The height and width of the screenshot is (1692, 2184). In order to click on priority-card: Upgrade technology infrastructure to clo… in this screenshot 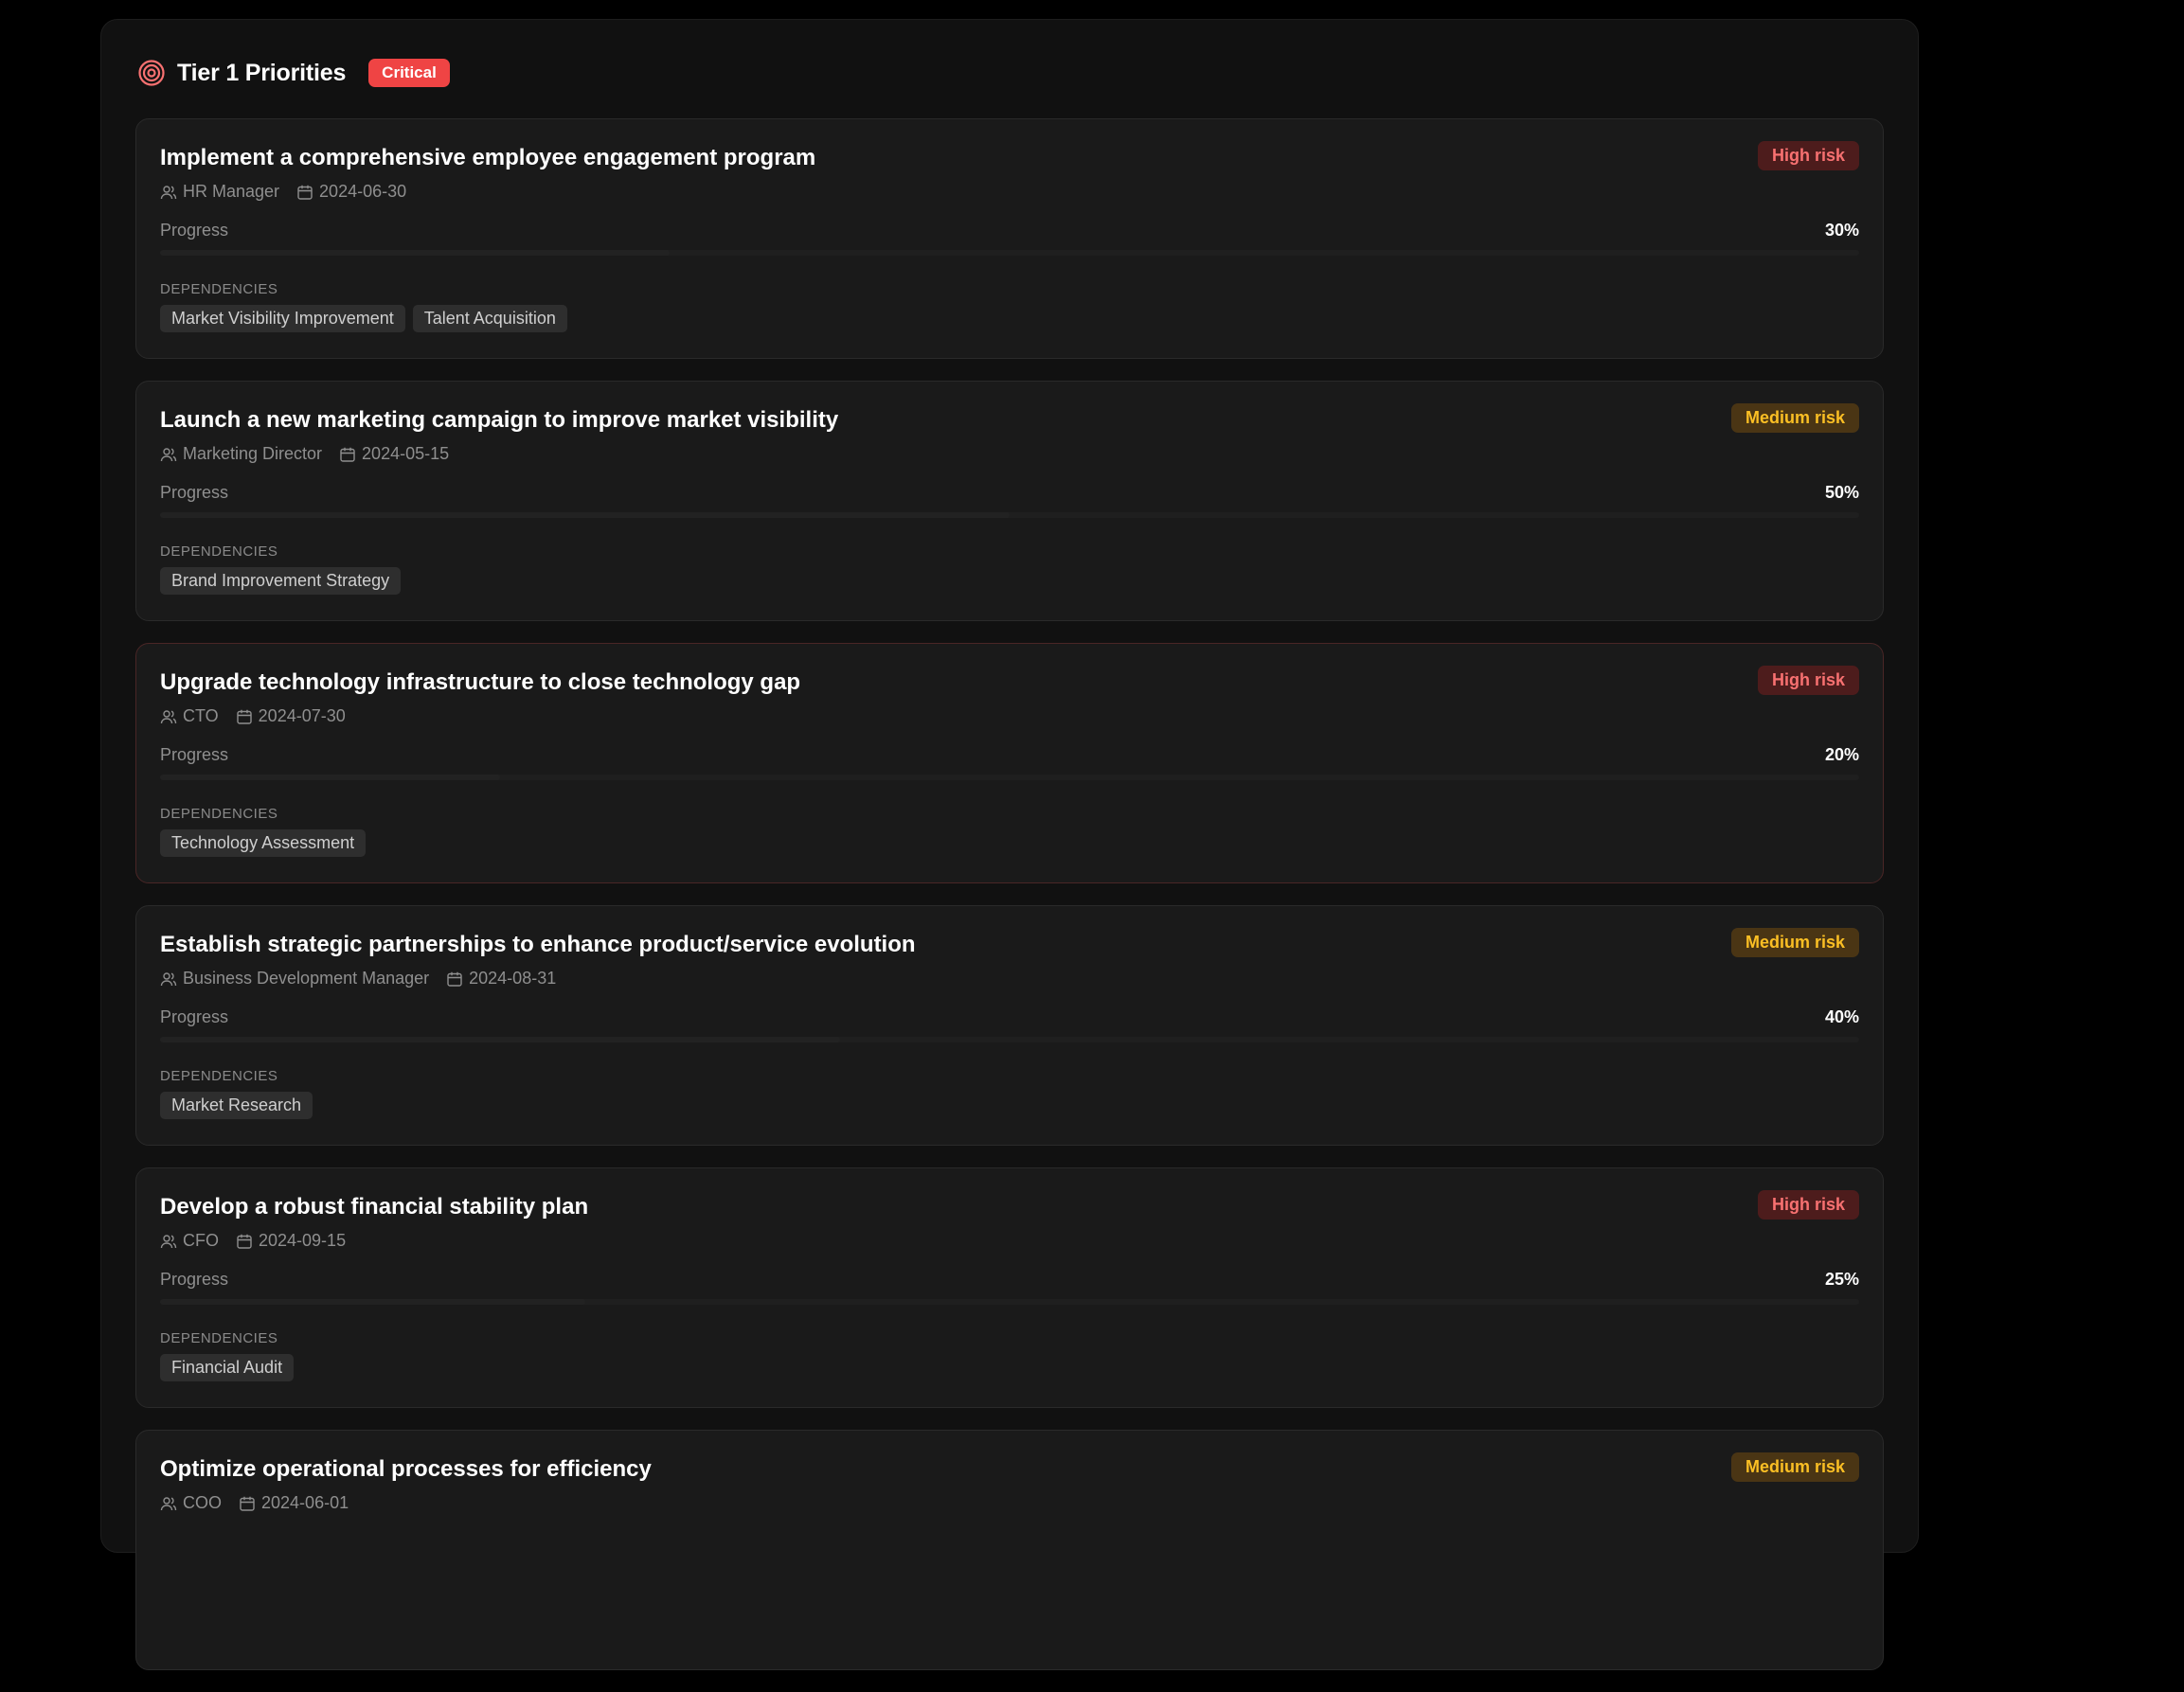, I will do `click(1009, 763)`.